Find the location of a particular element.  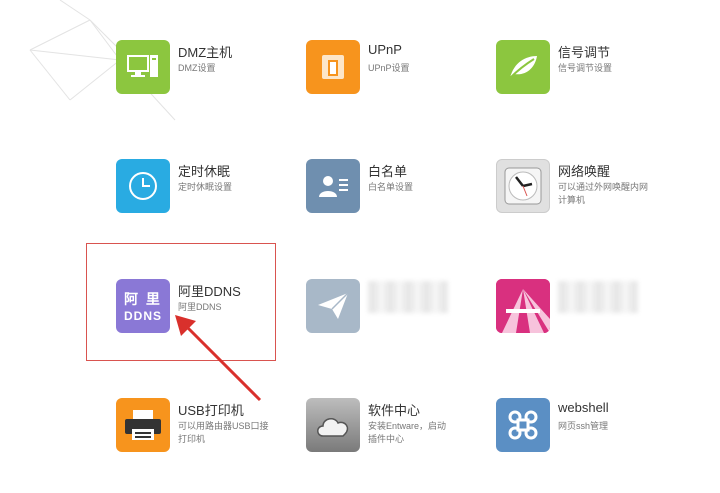

tile-description: 定时休眠设置 is located at coordinates (205, 187).